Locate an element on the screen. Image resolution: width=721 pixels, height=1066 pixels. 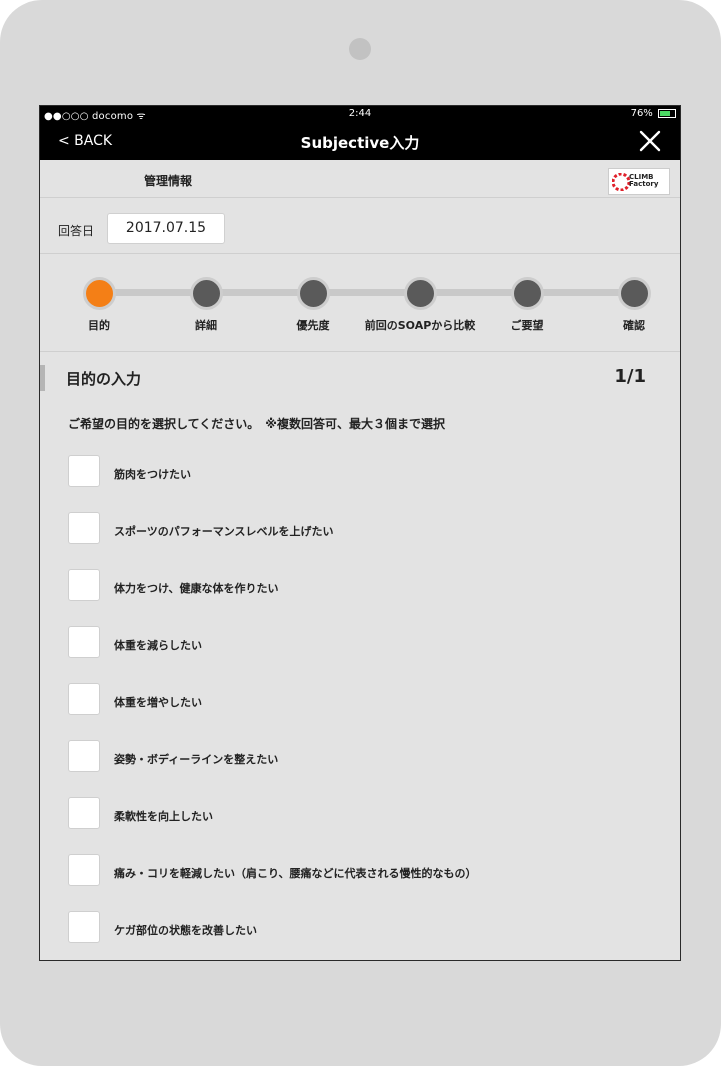
logo-text: CLIMB Factory is located at coordinates (644, 180).